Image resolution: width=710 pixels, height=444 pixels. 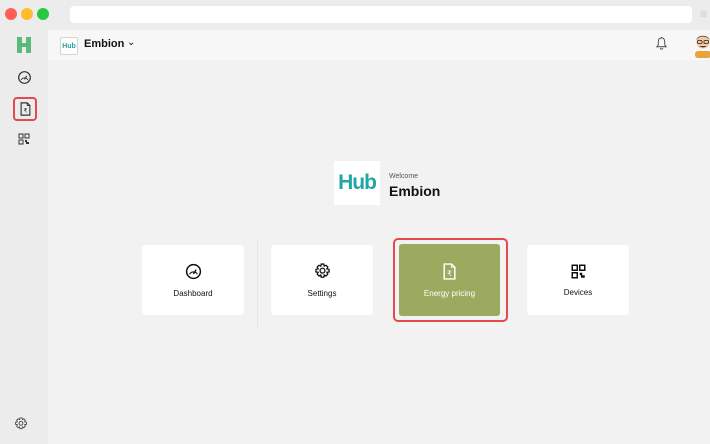 What do you see at coordinates (24, 45) in the screenshot?
I see `app-logo-icon` at bounding box center [24, 45].